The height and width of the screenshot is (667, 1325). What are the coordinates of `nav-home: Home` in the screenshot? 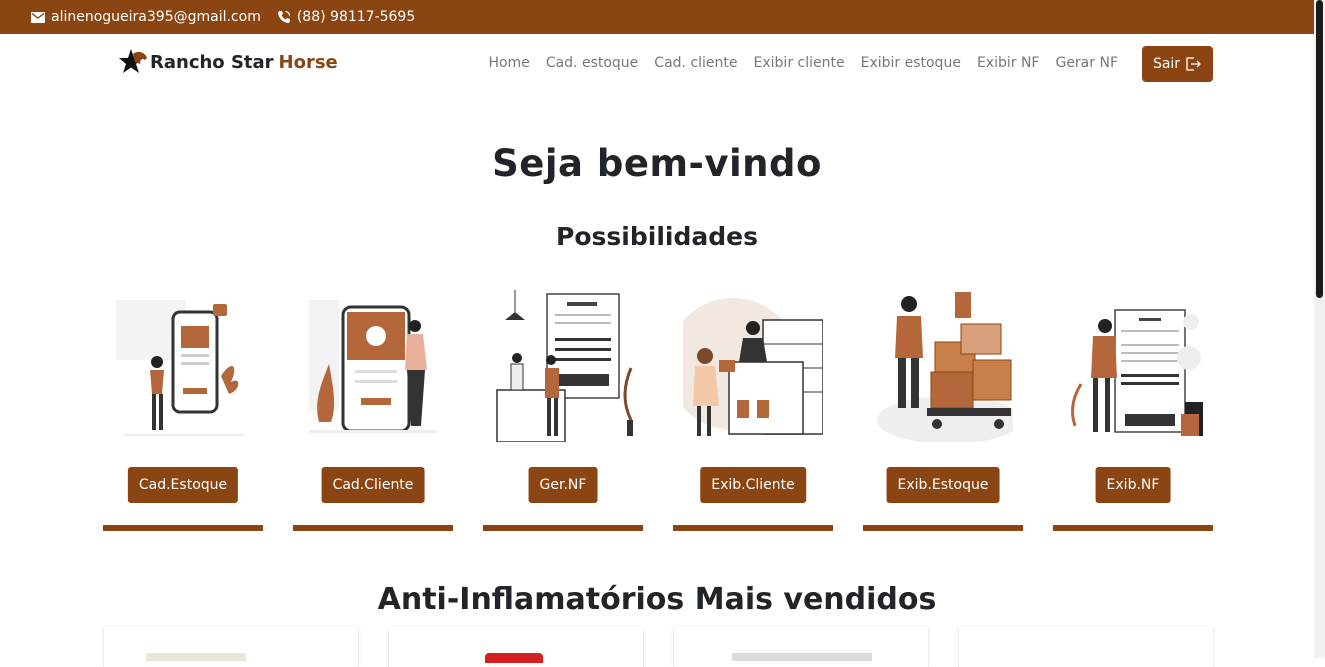 It's located at (508, 63).